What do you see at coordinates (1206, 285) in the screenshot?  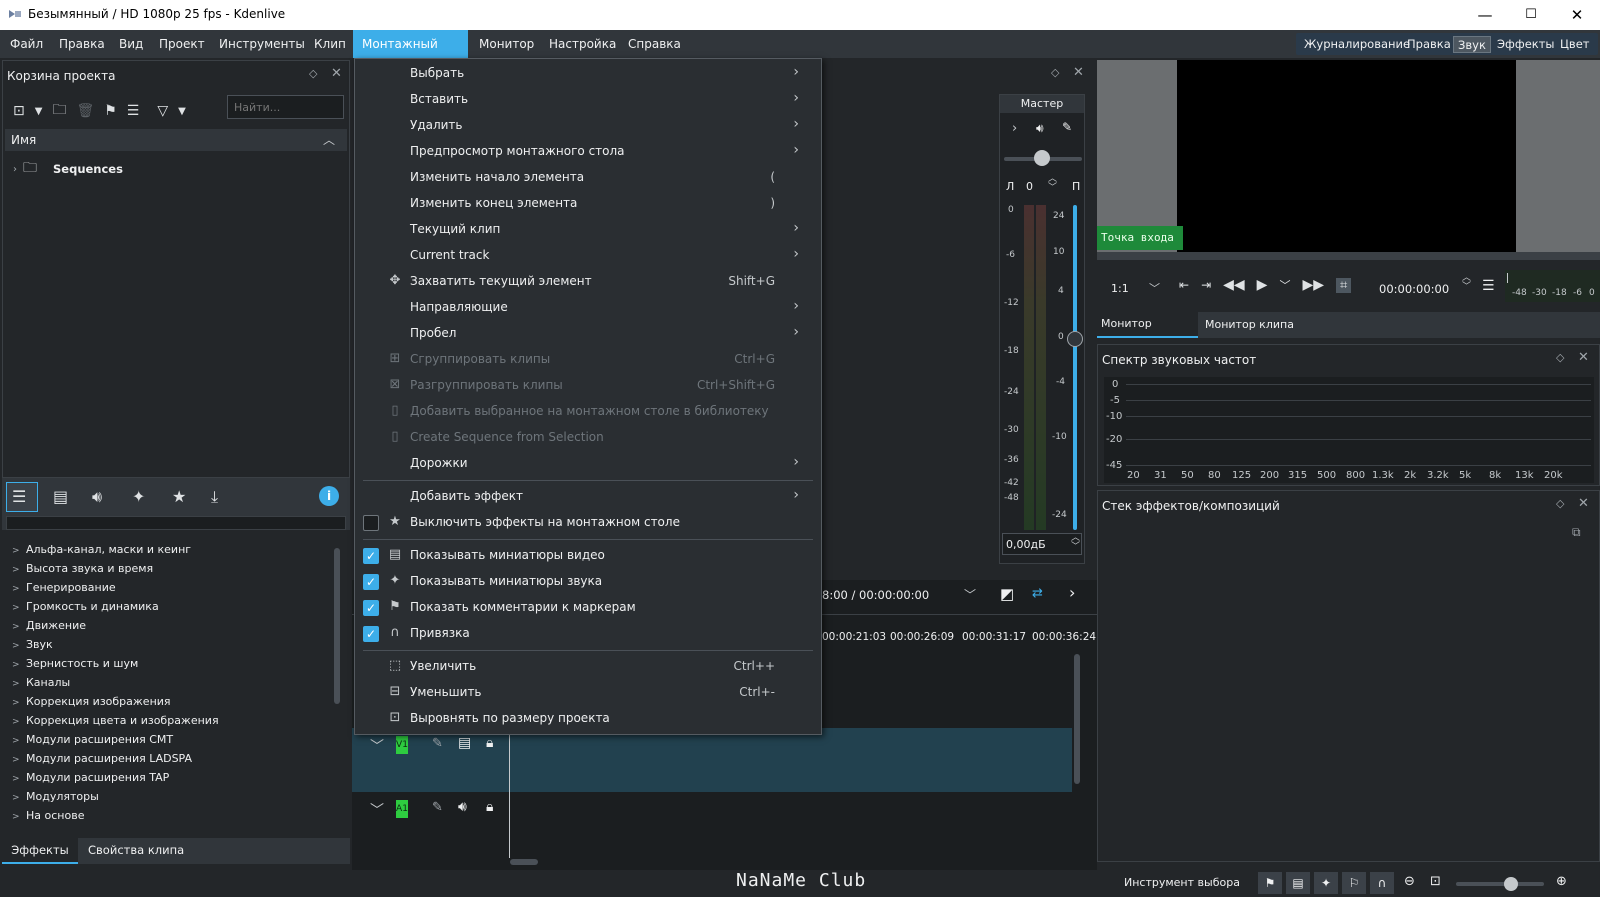 I see `set-out-icon: ⇥` at bounding box center [1206, 285].